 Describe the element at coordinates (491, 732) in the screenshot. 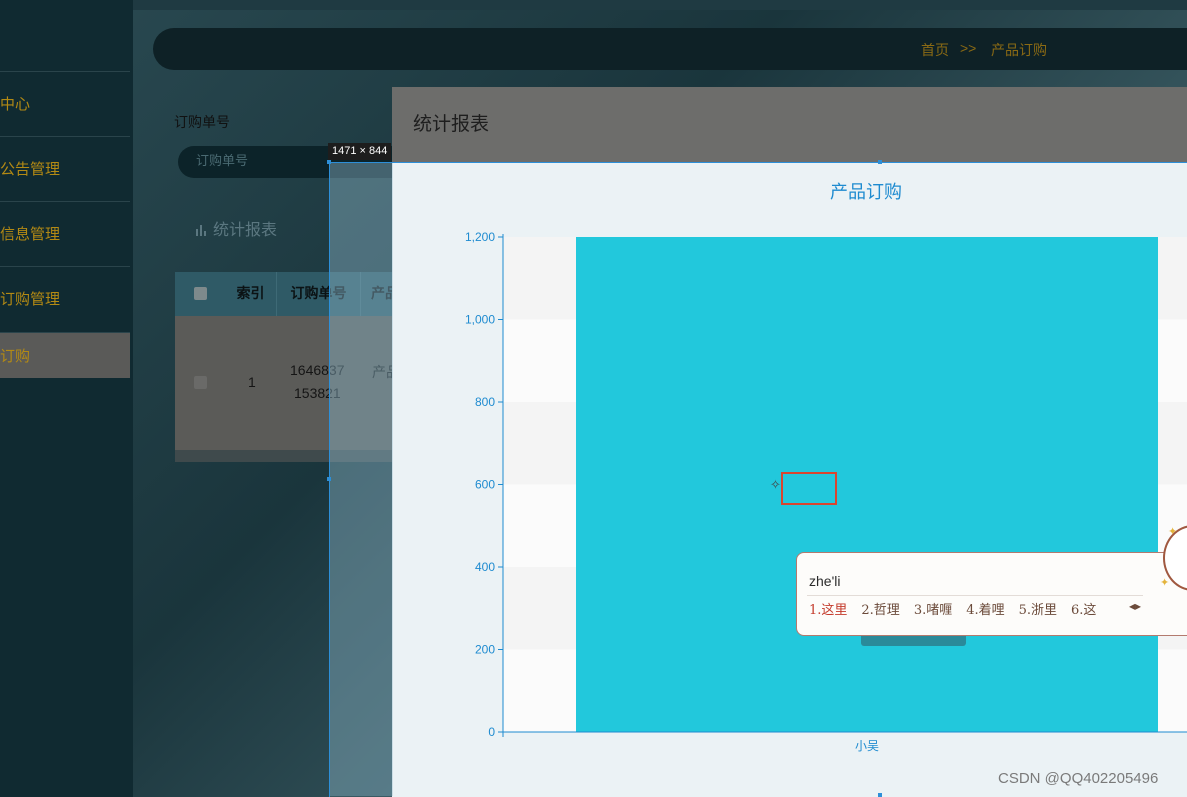

I see `y-tick-label: 0` at that location.